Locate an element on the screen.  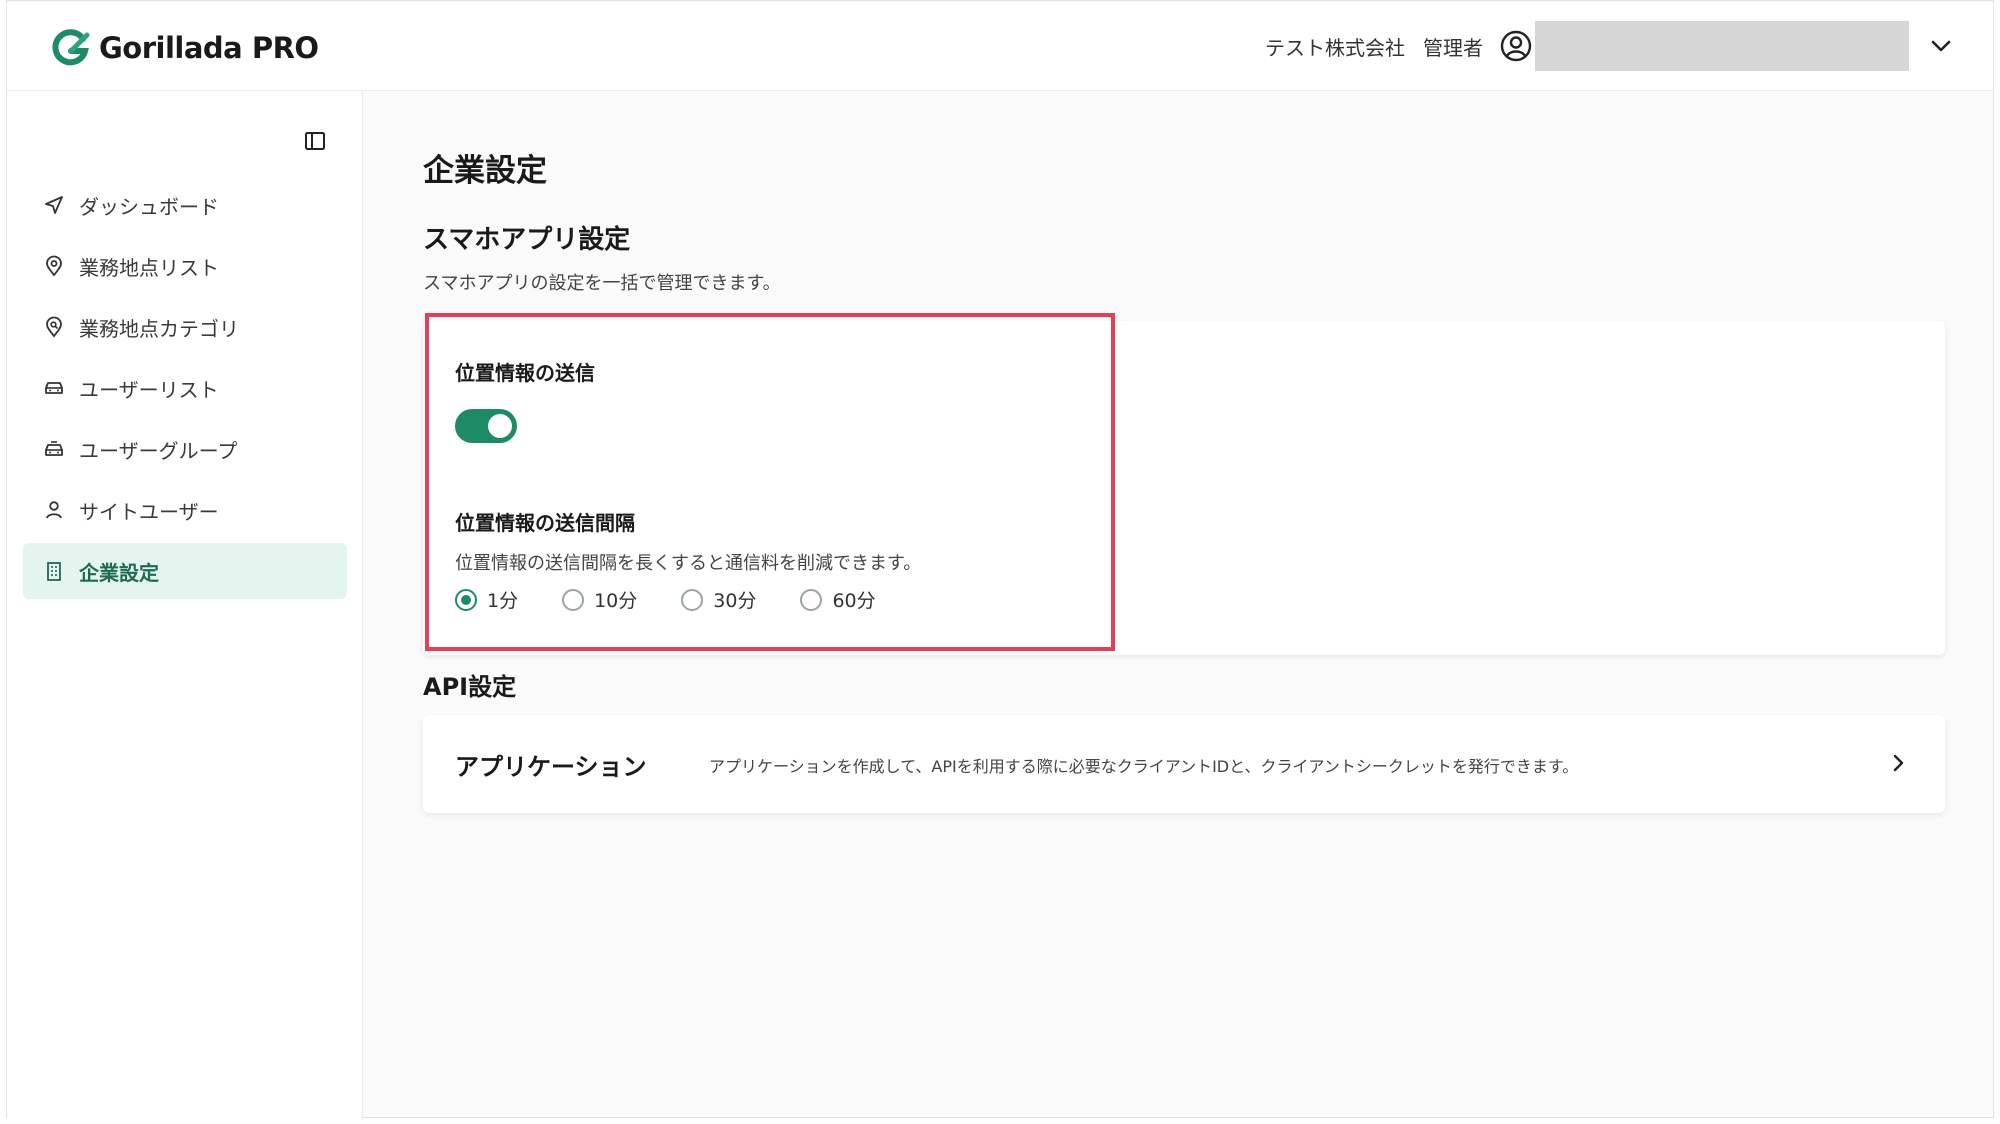
gorillada-logo-icon is located at coordinates (71, 47).